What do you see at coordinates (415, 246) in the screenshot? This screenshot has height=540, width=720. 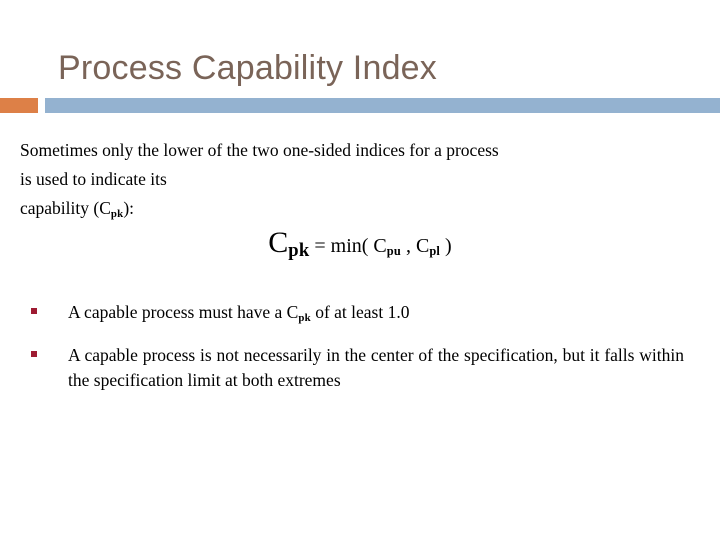 I see `formula-separator: , C` at bounding box center [415, 246].